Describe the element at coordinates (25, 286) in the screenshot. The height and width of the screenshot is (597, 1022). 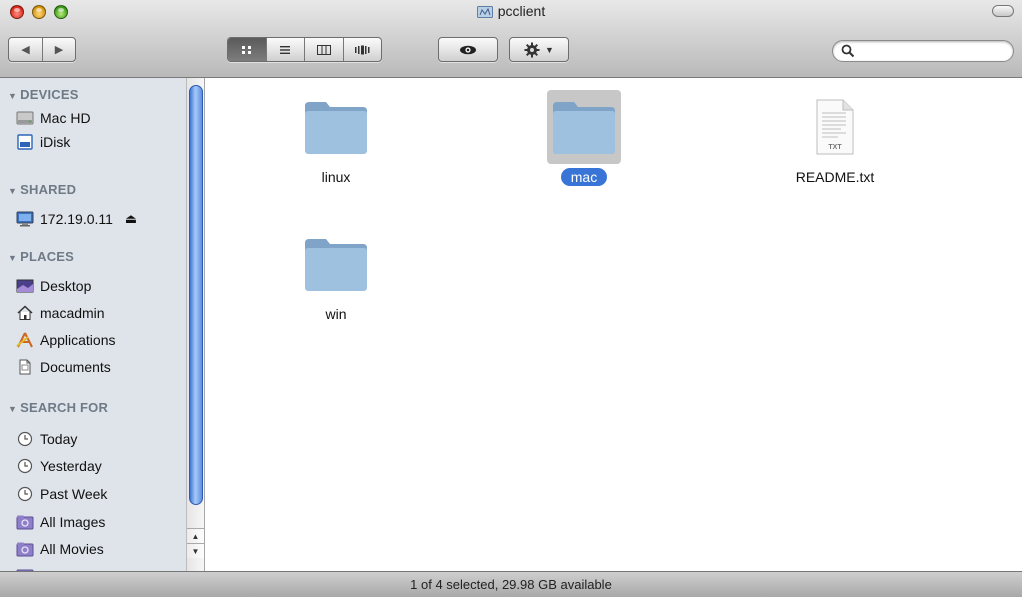
I see `desktop-icon` at that location.